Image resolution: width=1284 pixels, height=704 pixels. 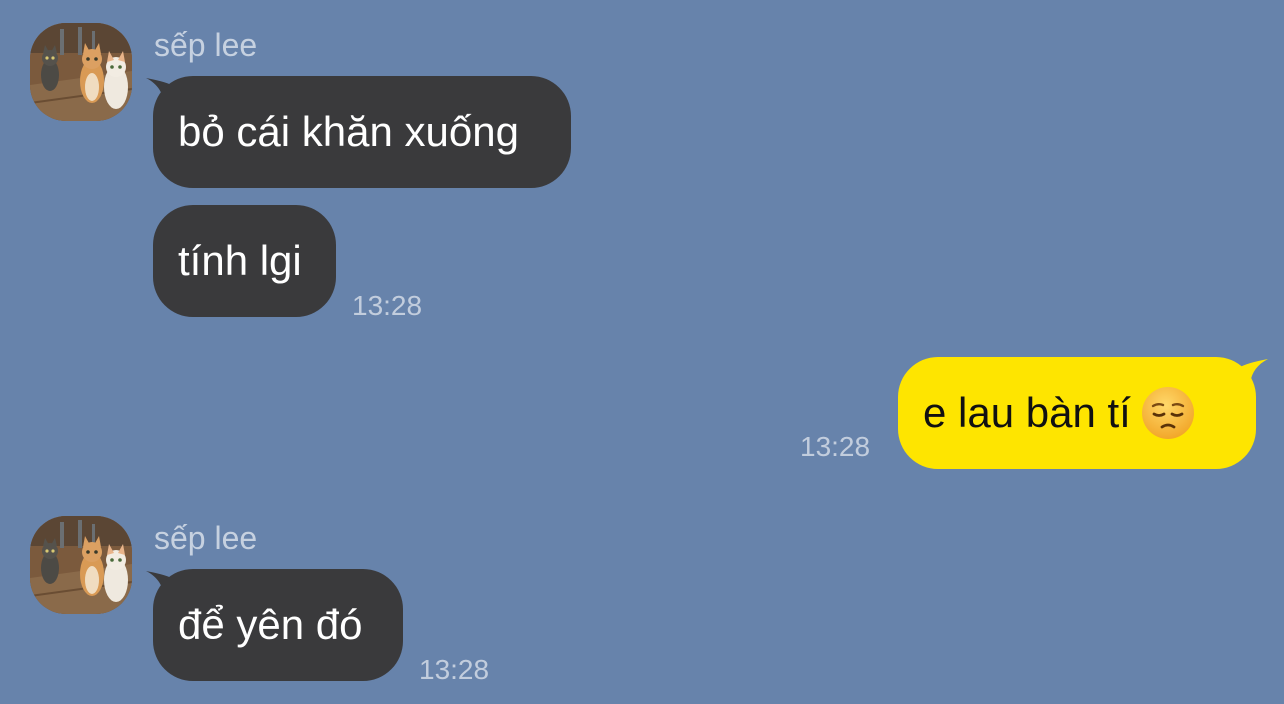 I want to click on incoming-message-bubble: tính lgi, so click(x=244, y=261).